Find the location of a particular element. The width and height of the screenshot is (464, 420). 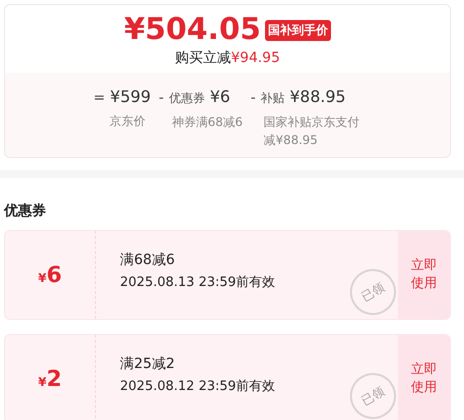

coupon-condition: 满68减6 is located at coordinates (147, 260).